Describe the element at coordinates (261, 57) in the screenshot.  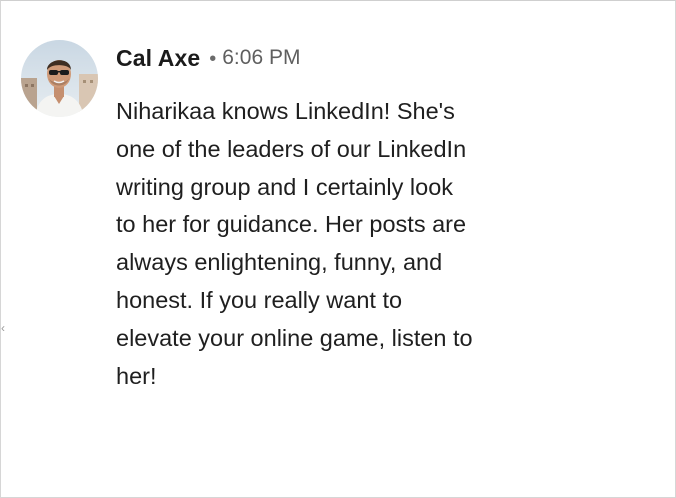
I see `timestamp: 6:06 PM` at that location.